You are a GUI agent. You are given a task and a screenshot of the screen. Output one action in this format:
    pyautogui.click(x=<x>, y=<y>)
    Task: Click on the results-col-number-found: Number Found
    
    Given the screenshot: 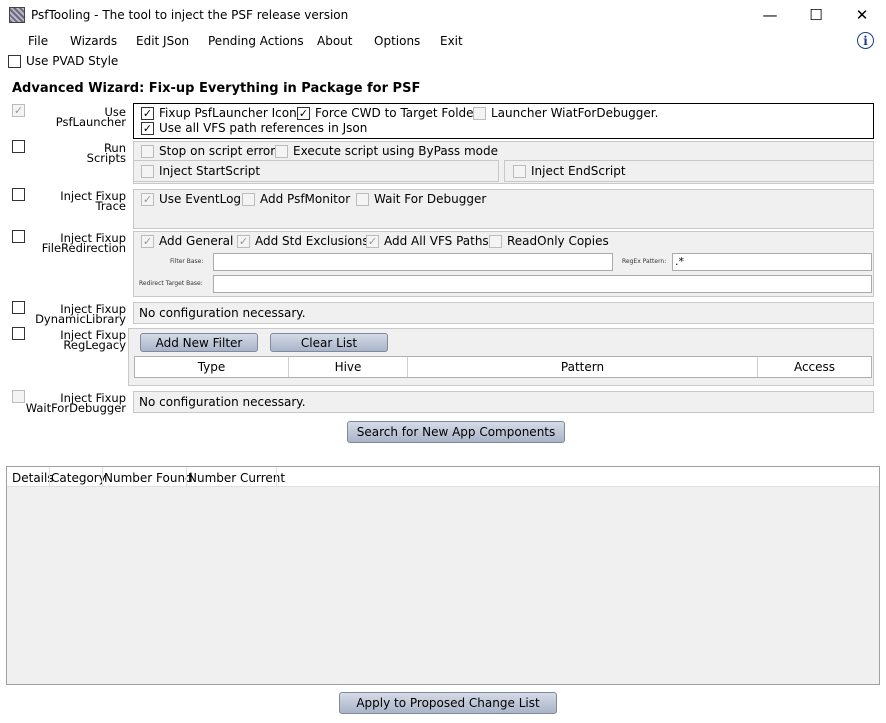 What is the action you would take?
    pyautogui.click(x=148, y=478)
    